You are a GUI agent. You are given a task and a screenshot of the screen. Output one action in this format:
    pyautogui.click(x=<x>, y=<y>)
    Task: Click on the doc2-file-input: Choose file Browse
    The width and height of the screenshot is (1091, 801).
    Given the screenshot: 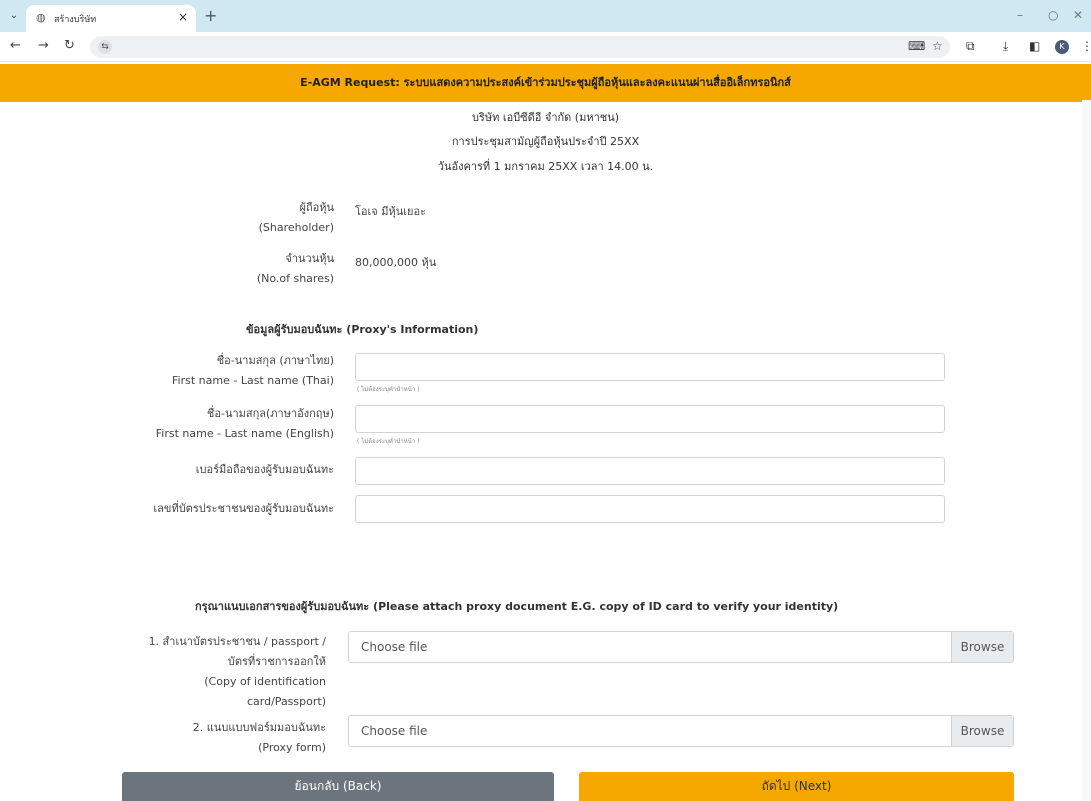 What is the action you would take?
    pyautogui.click(x=681, y=731)
    